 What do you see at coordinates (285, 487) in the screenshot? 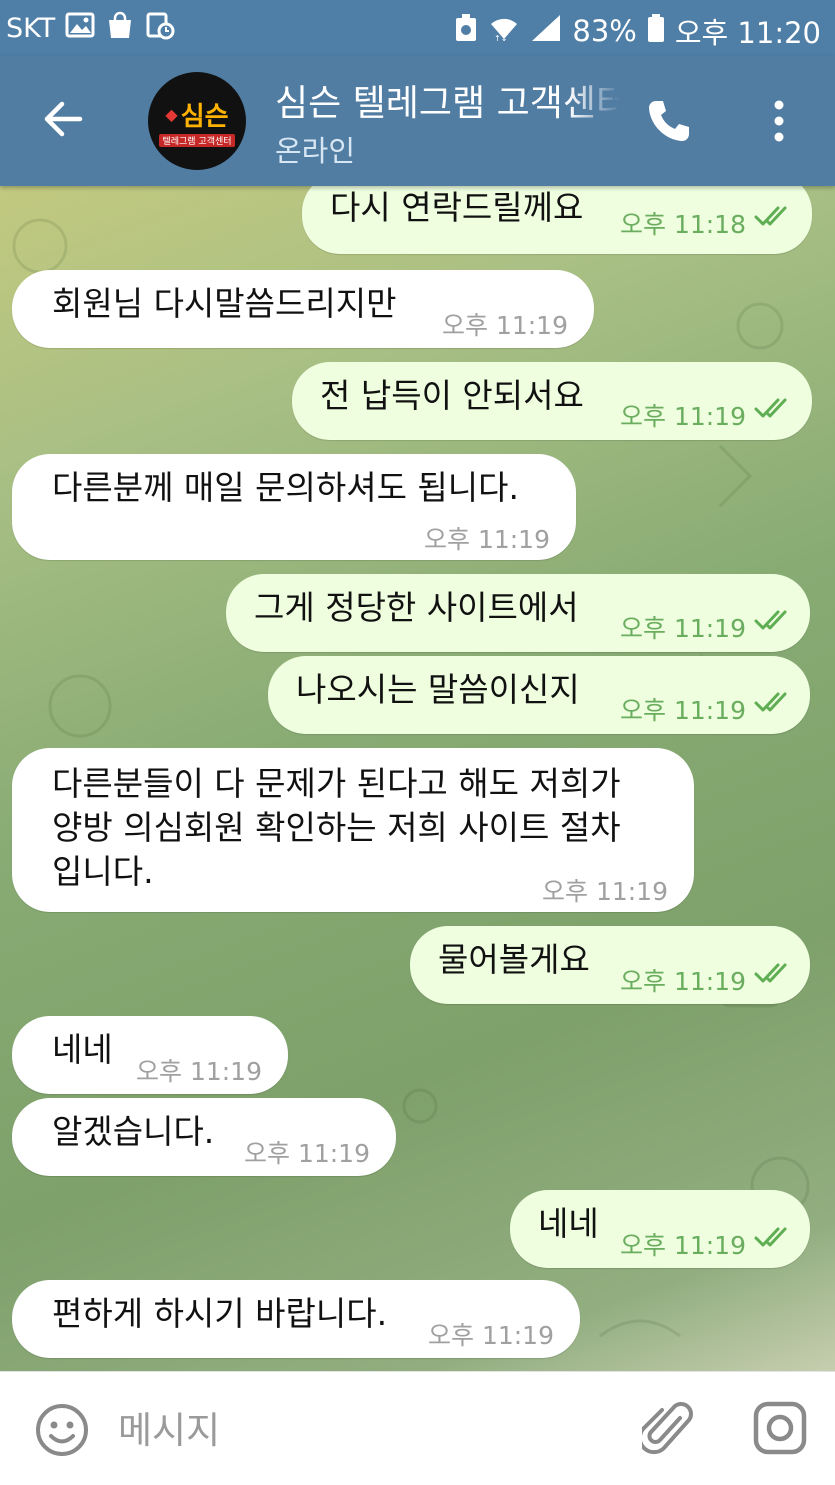
I see `message-text: 다른분께 매일 문의하셔도 됩니다.` at bounding box center [285, 487].